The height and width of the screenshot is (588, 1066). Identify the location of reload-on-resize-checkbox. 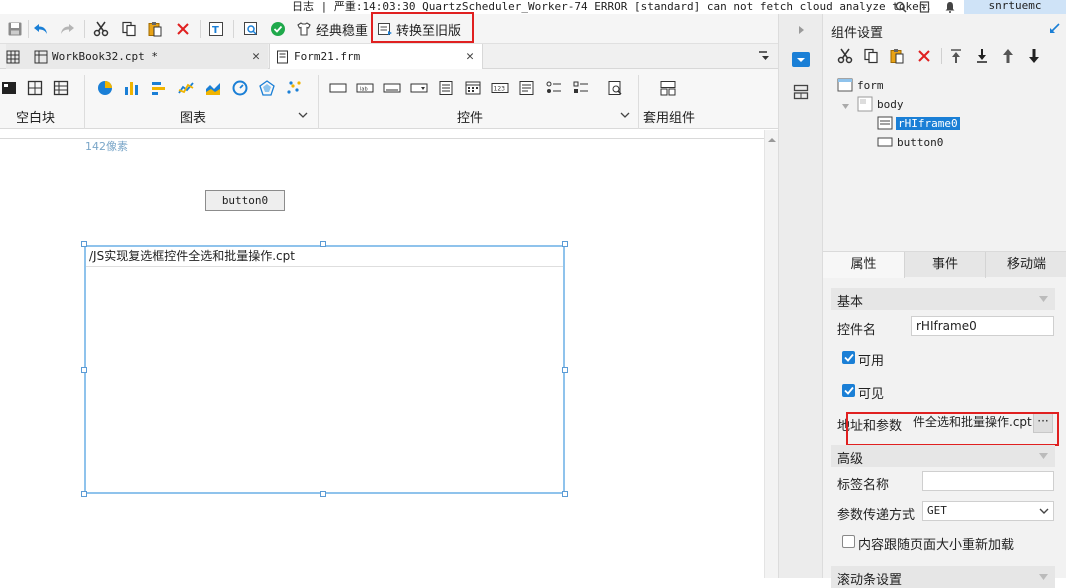
(848, 541).